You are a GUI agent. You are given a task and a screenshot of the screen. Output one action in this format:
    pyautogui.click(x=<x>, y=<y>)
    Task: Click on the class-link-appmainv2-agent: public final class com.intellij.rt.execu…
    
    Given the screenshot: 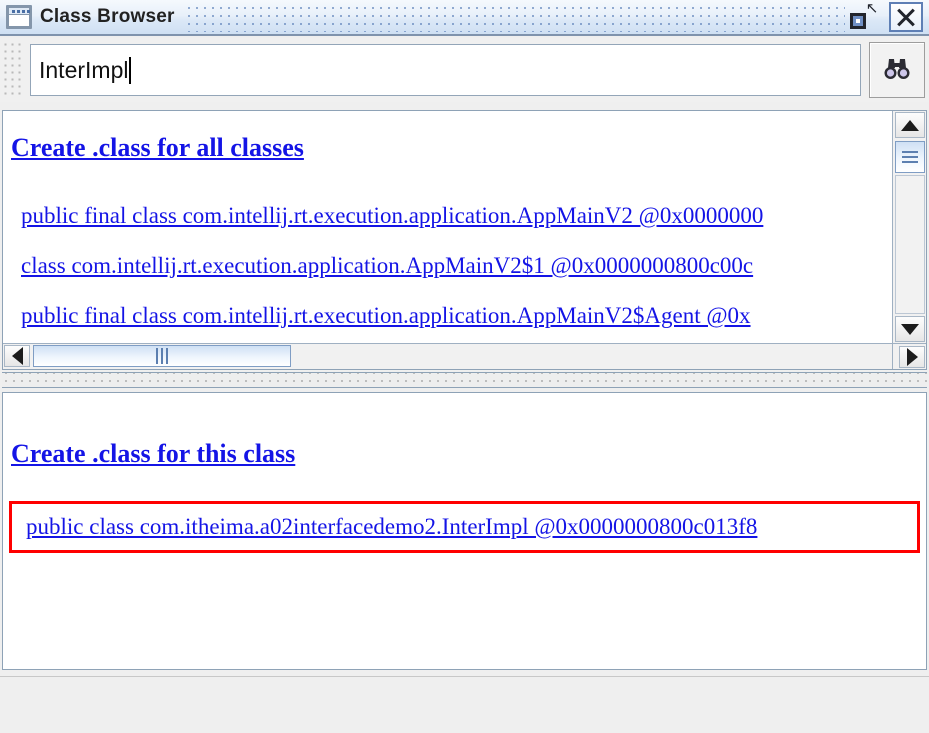 What is the action you would take?
    pyautogui.click(x=377, y=316)
    